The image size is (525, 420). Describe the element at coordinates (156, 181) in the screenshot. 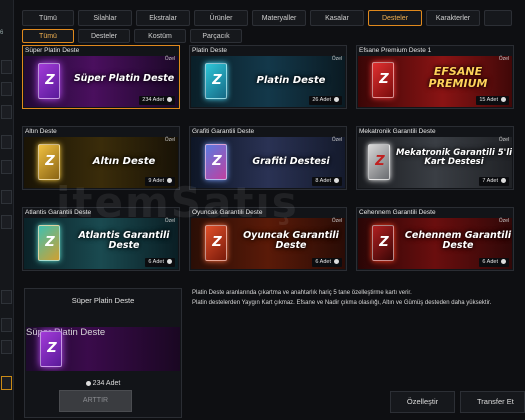

I see `deck-count-text: 9 Adet` at that location.